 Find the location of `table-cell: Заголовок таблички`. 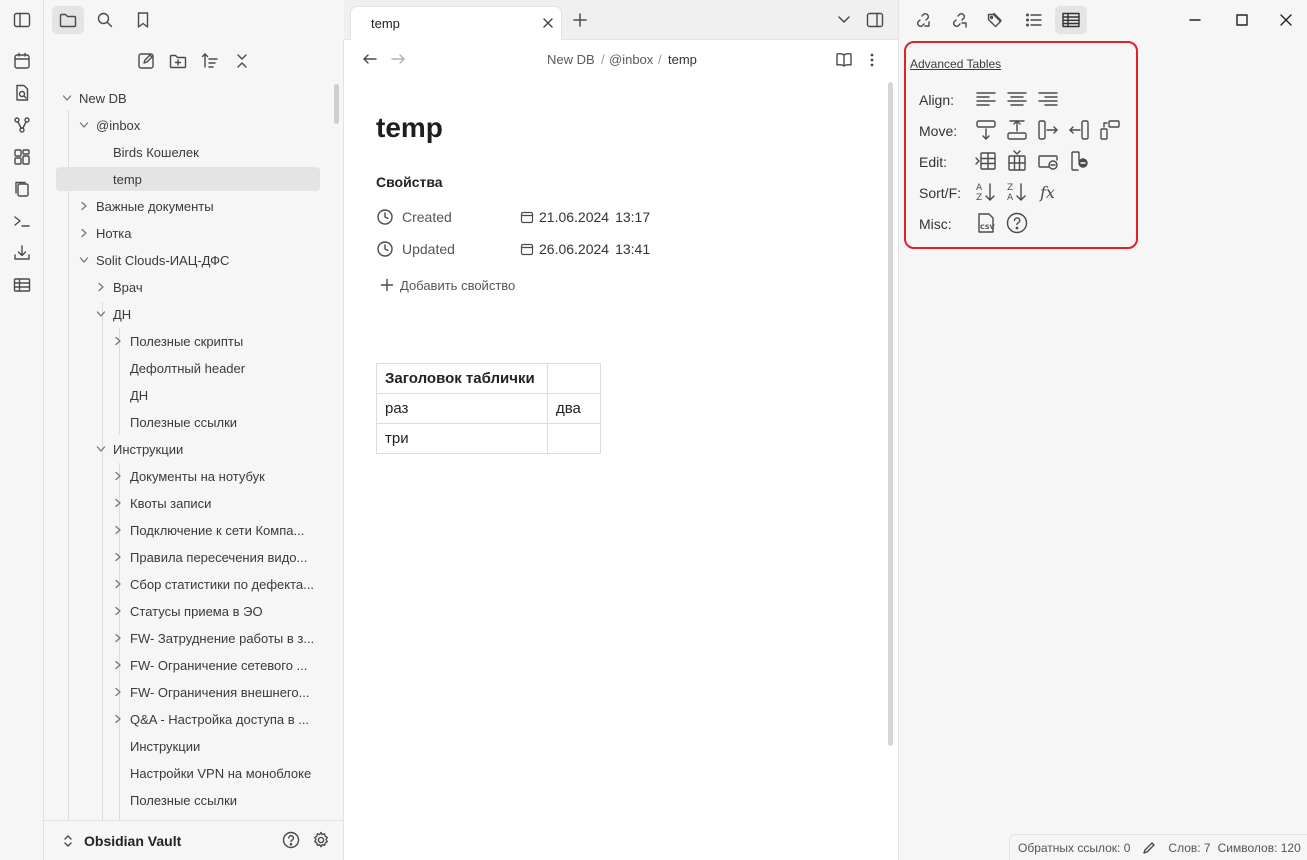

table-cell: Заголовок таблички is located at coordinates (462, 378).